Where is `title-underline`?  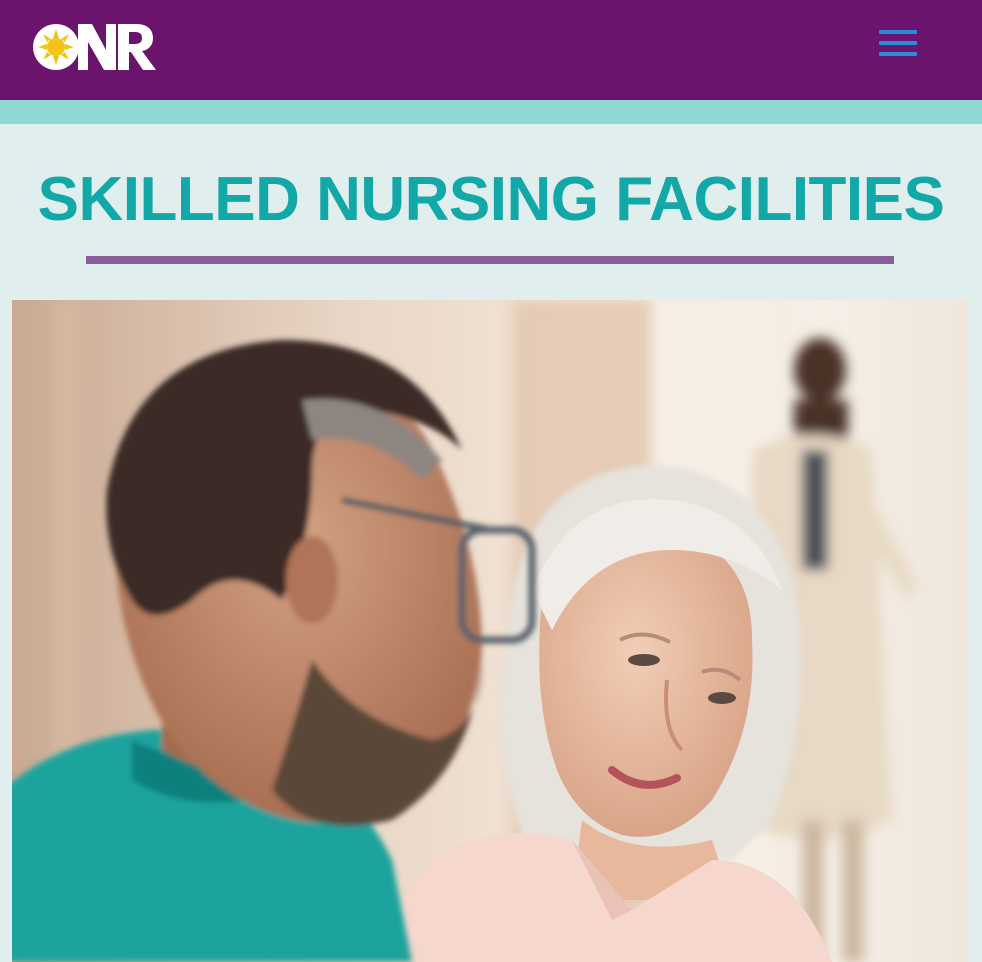
title-underline is located at coordinates (490, 260).